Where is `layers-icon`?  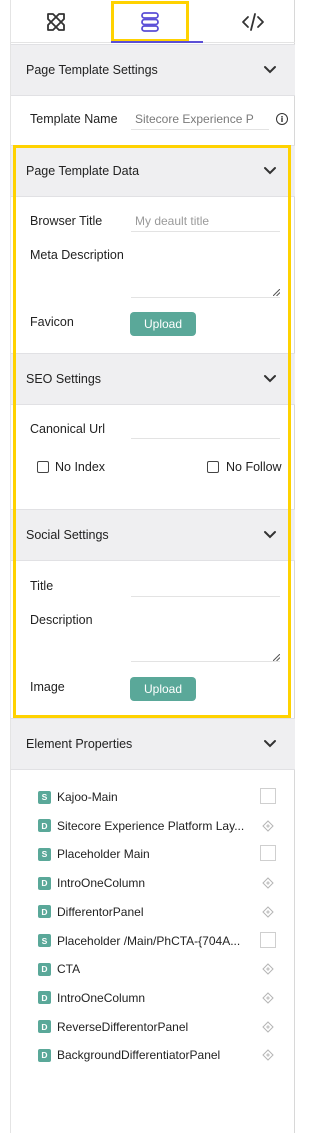 layers-icon is located at coordinates (150, 21).